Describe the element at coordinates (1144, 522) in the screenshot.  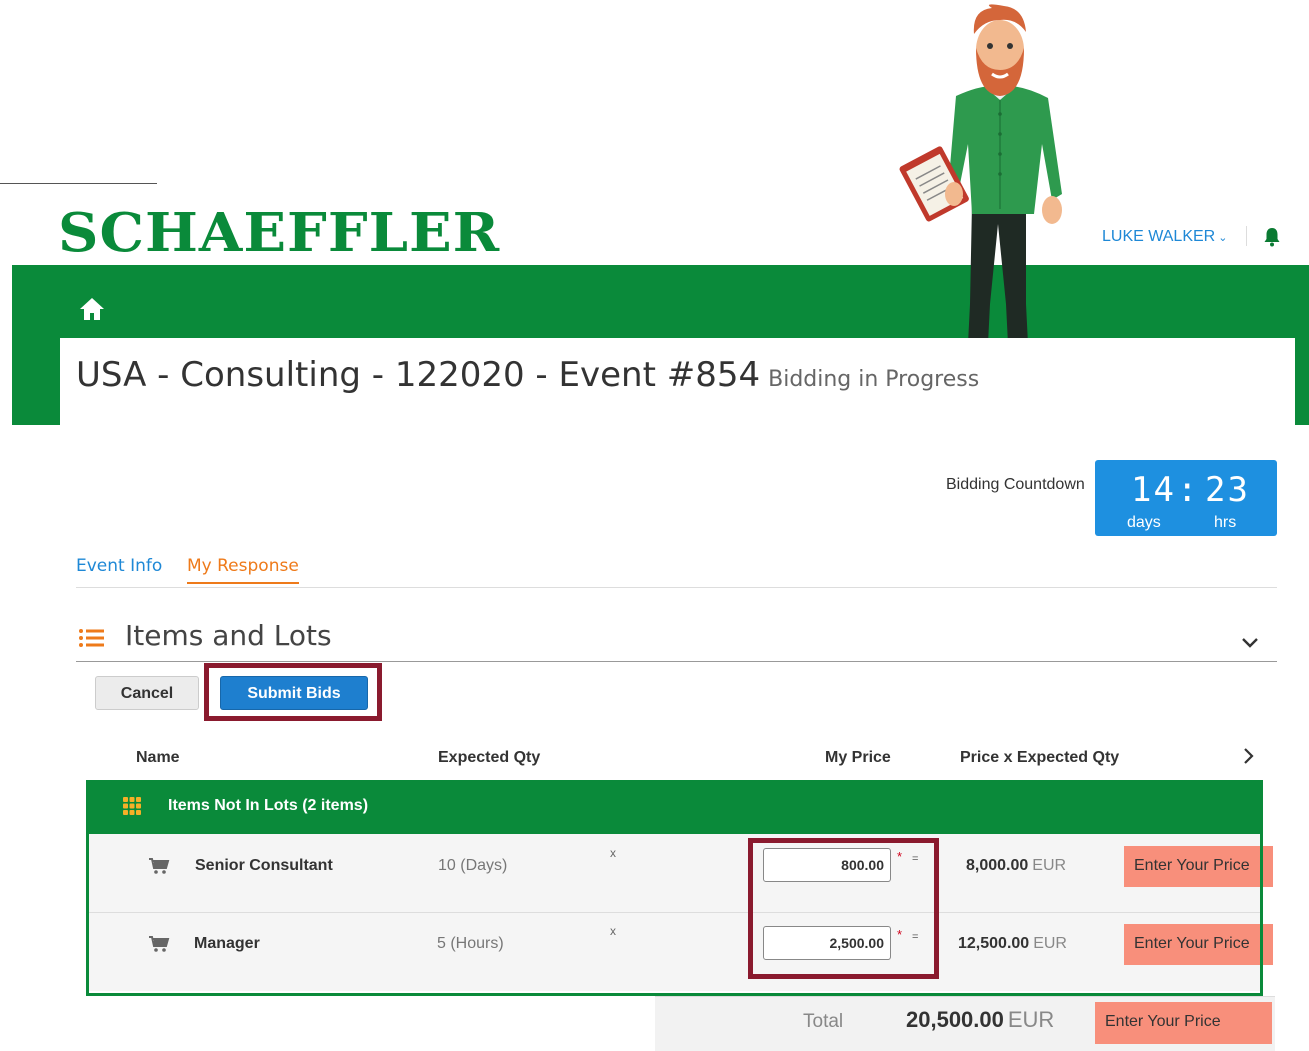
I see `countdown-days-unit: days` at that location.